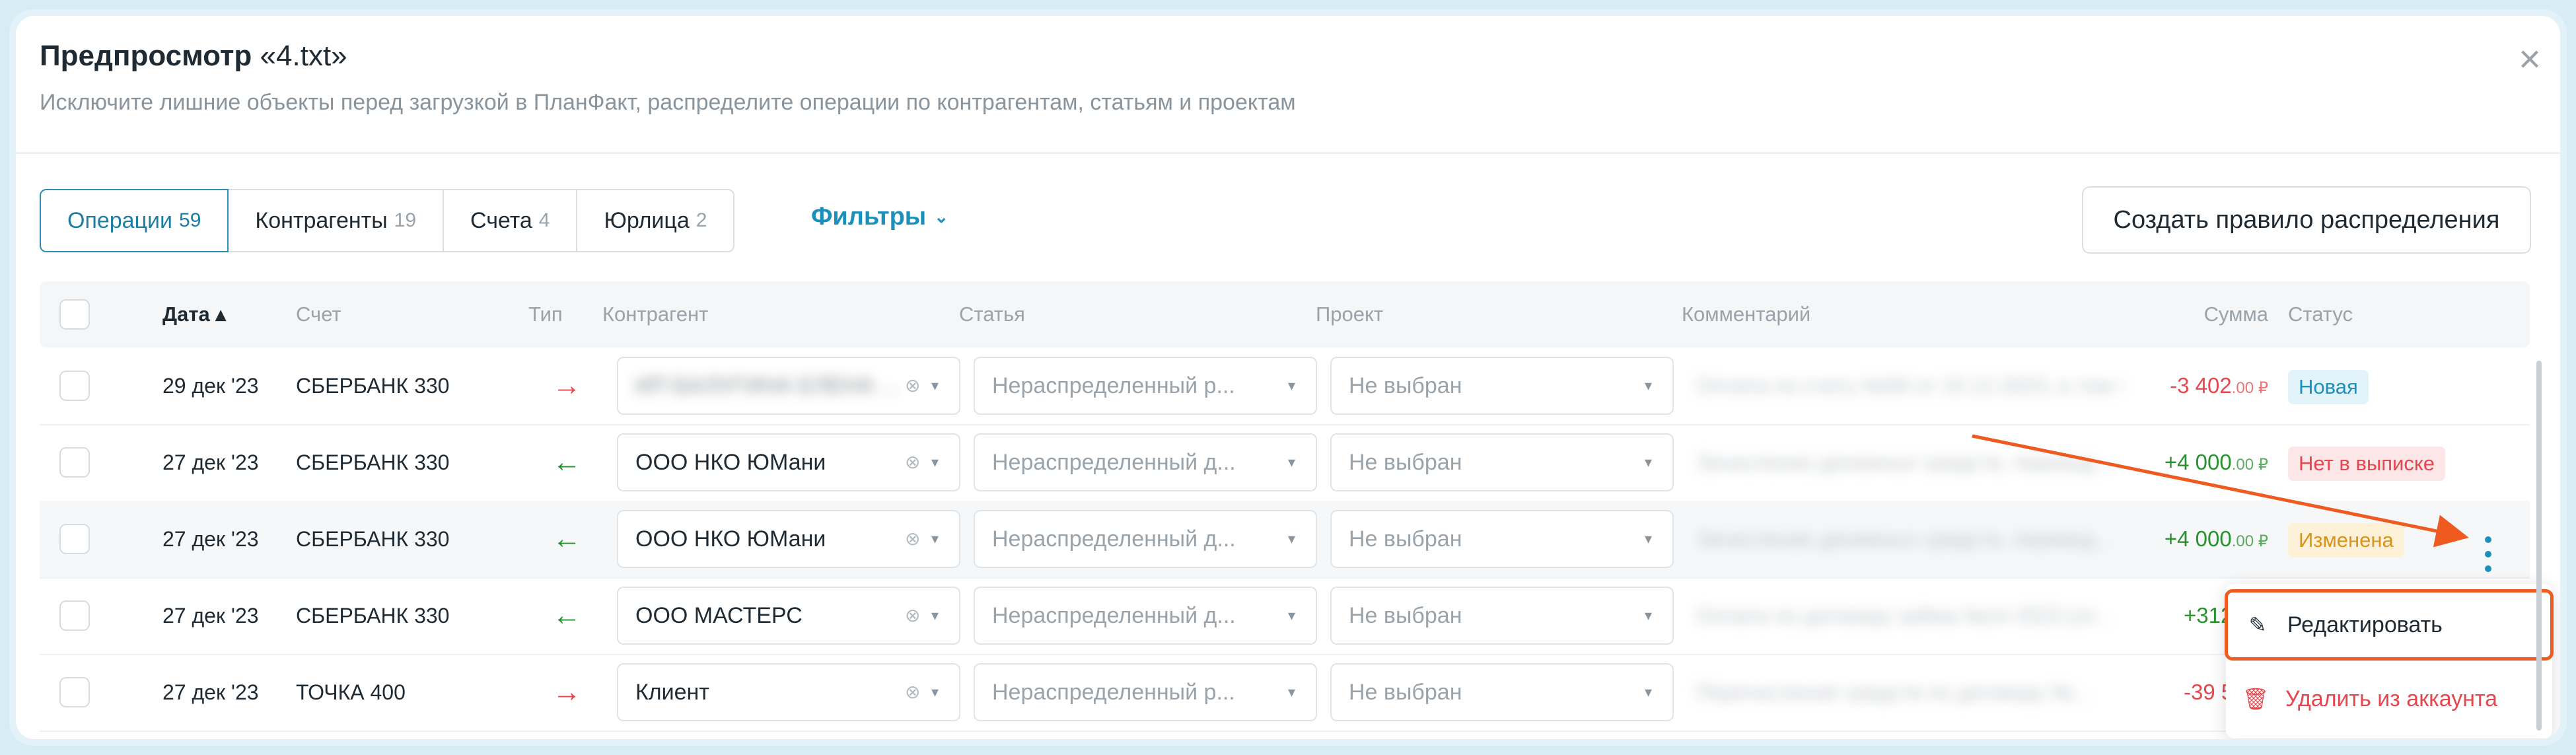  What do you see at coordinates (194, 314) in the screenshot?
I see `column-date: Дата ▴` at bounding box center [194, 314].